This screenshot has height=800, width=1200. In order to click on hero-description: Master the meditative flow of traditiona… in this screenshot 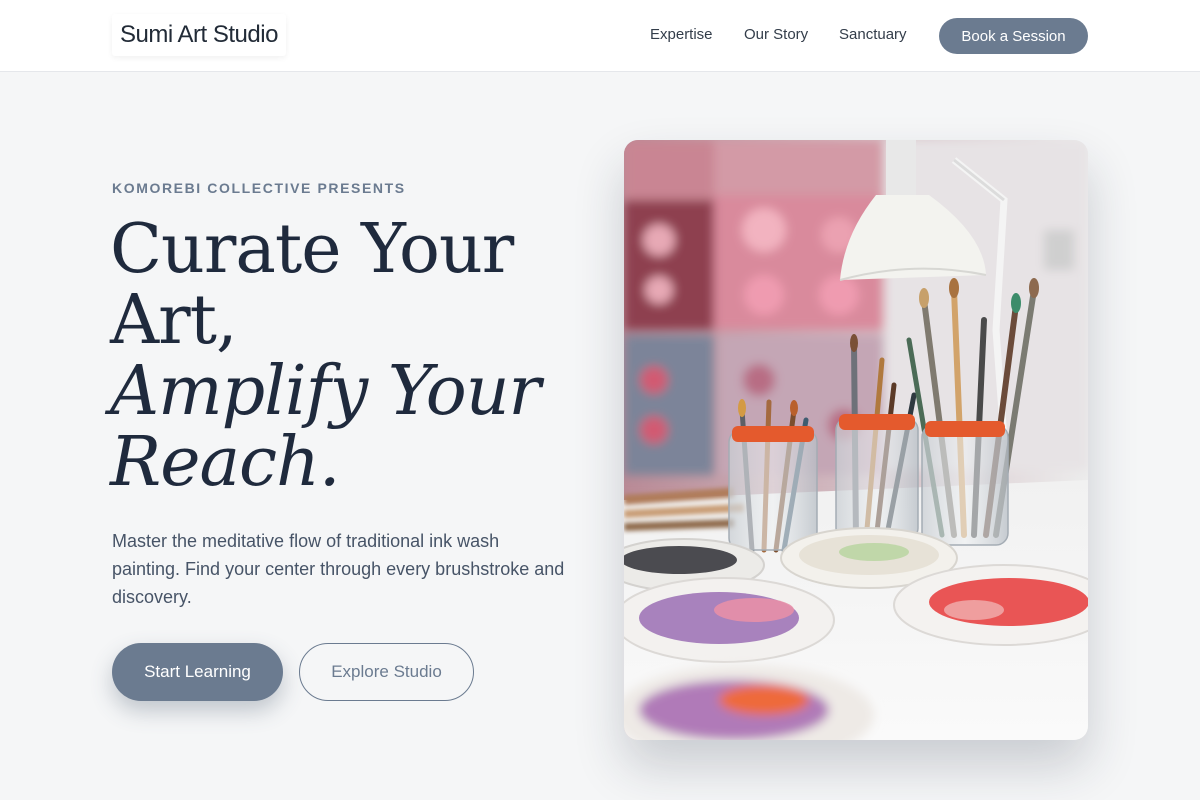, I will do `click(338, 569)`.